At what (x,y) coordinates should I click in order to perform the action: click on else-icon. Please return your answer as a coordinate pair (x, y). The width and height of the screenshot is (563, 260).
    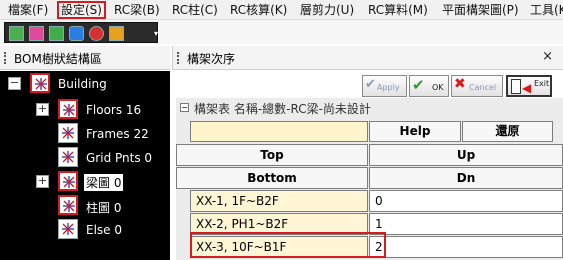
    Looking at the image, I should click on (68, 229).